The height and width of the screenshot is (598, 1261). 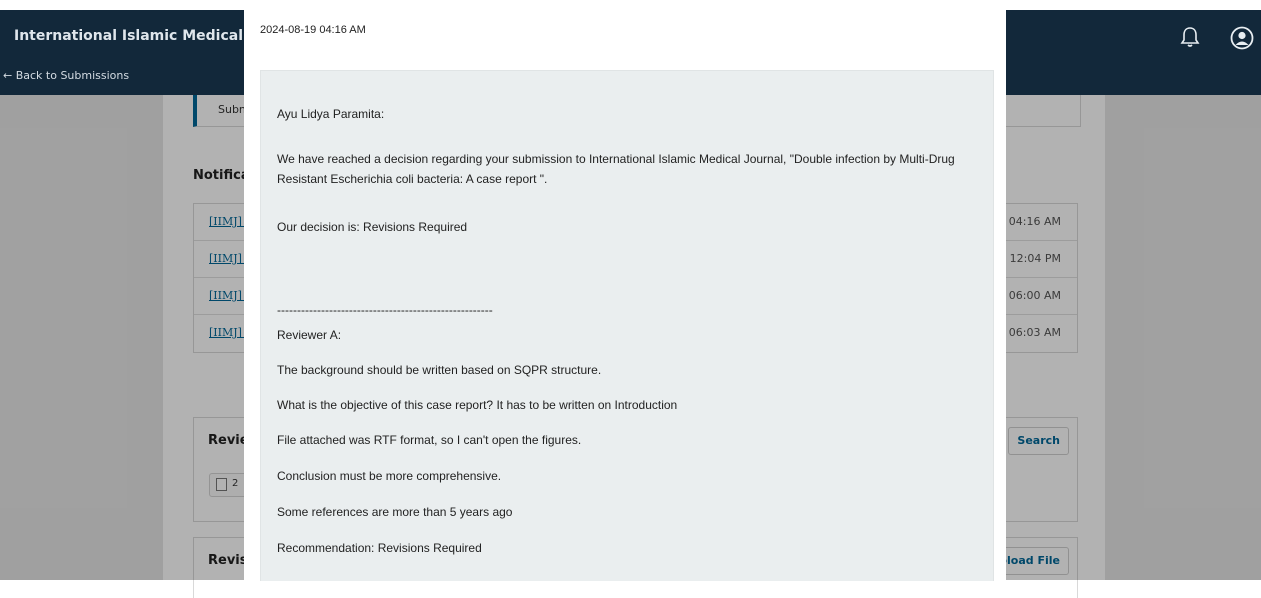 I want to click on email-greeting: Ayu Lidya Paramita:, so click(x=331, y=114).